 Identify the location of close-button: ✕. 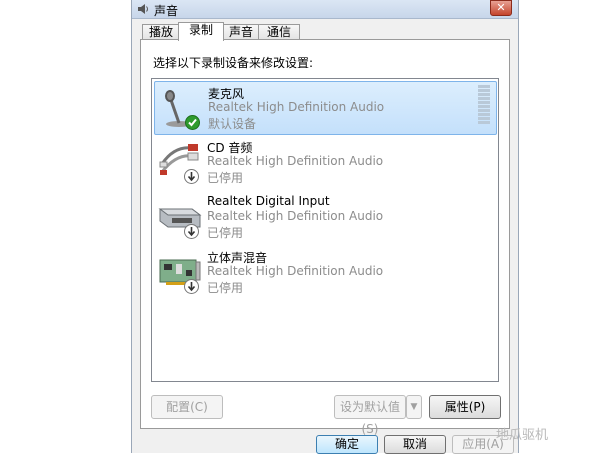
(501, 8).